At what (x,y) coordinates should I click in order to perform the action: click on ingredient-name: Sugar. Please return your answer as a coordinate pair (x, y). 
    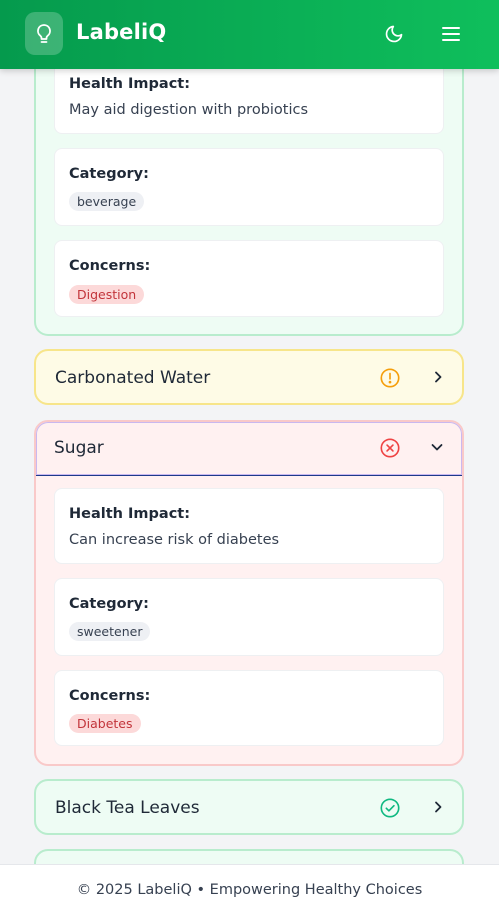
    Looking at the image, I should click on (79, 448).